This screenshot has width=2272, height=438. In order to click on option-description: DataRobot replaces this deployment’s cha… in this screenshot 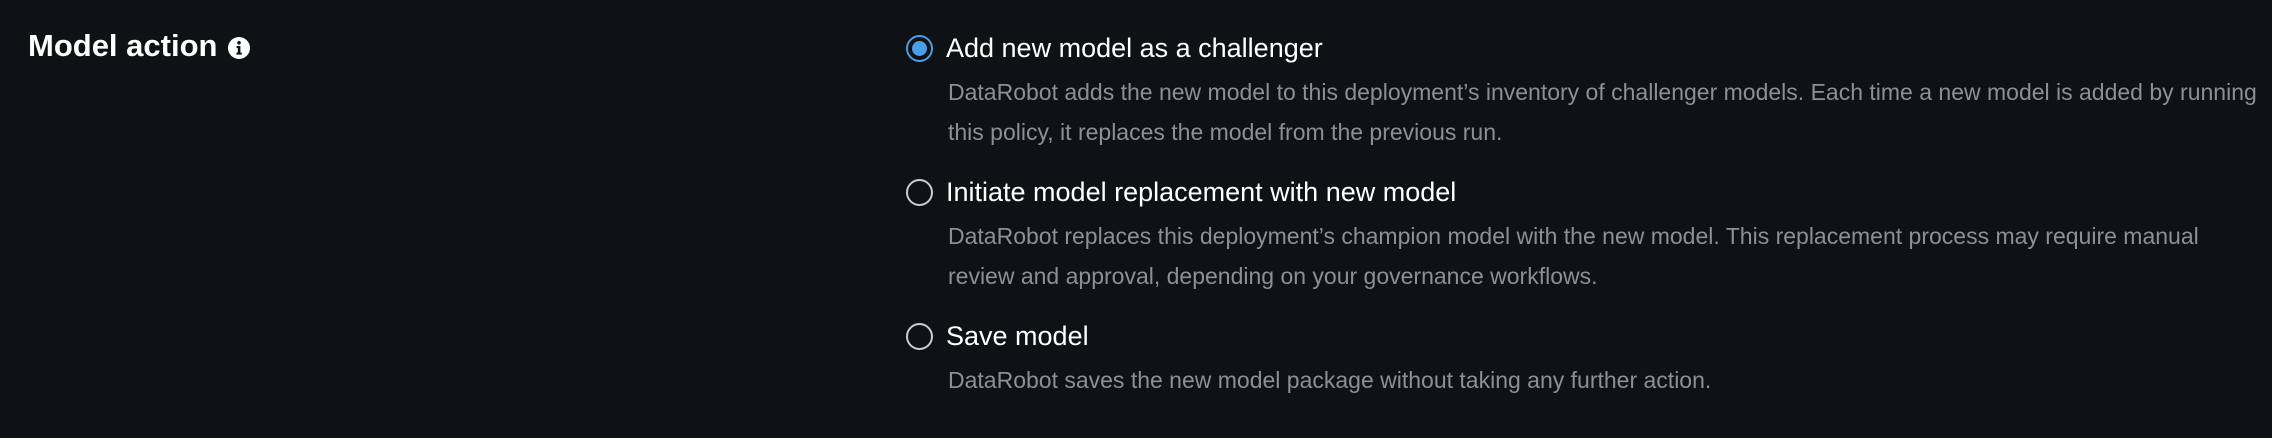, I will do `click(1573, 256)`.